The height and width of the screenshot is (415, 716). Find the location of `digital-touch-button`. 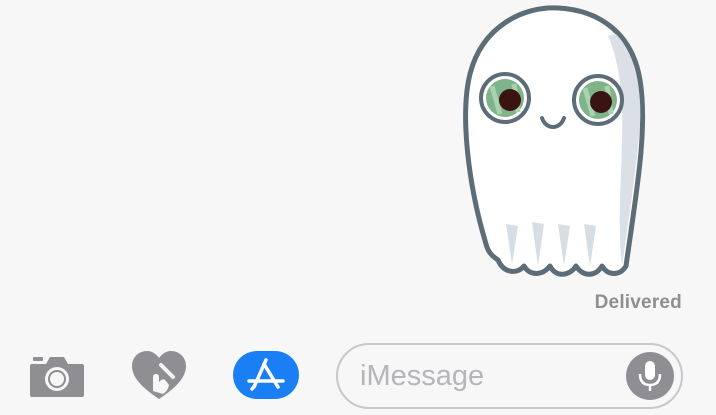

digital-touch-button is located at coordinates (159, 376).